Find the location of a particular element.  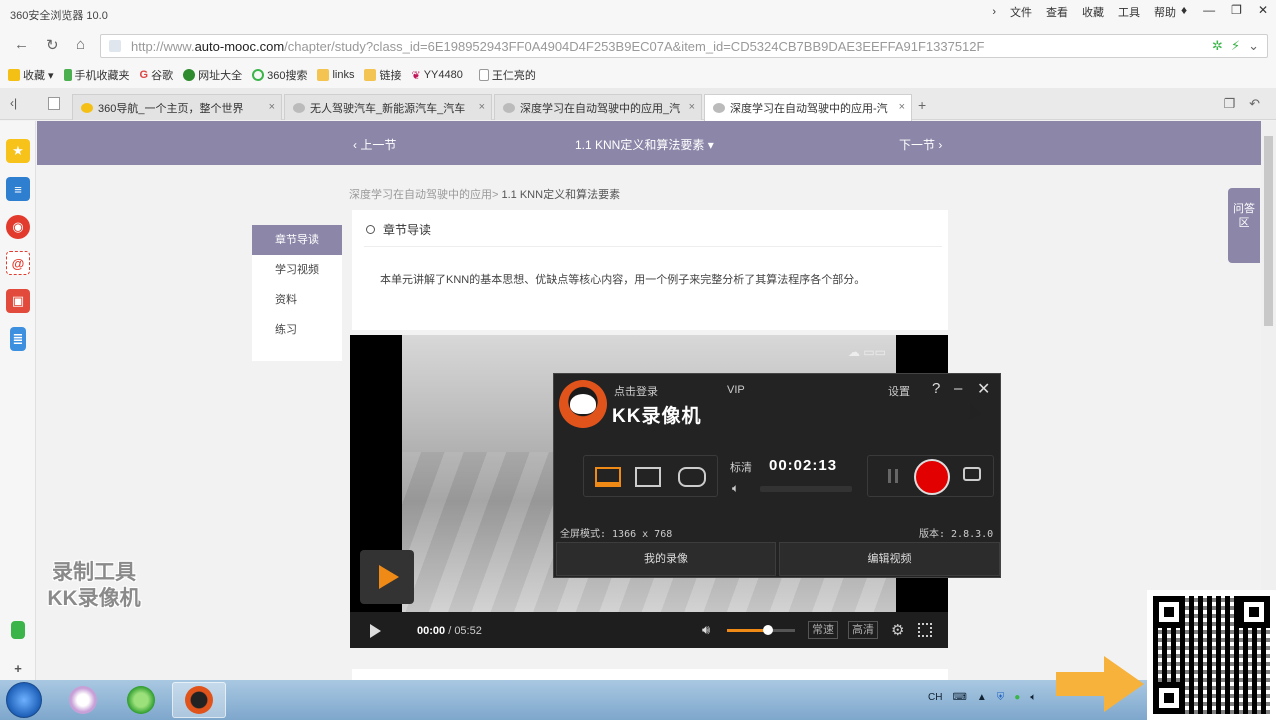

my-recordings-button: 我的录像 is located at coordinates (666, 559).